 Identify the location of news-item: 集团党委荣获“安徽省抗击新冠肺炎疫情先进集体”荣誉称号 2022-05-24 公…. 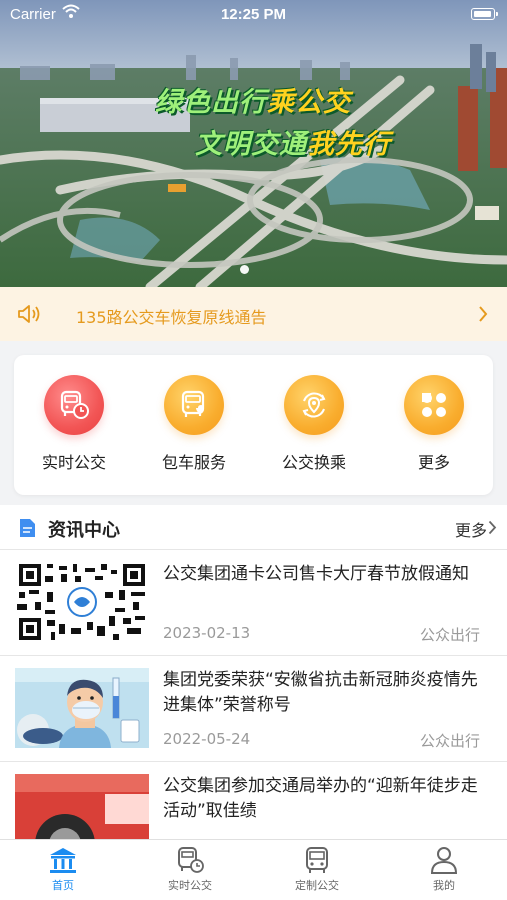
(253, 708).